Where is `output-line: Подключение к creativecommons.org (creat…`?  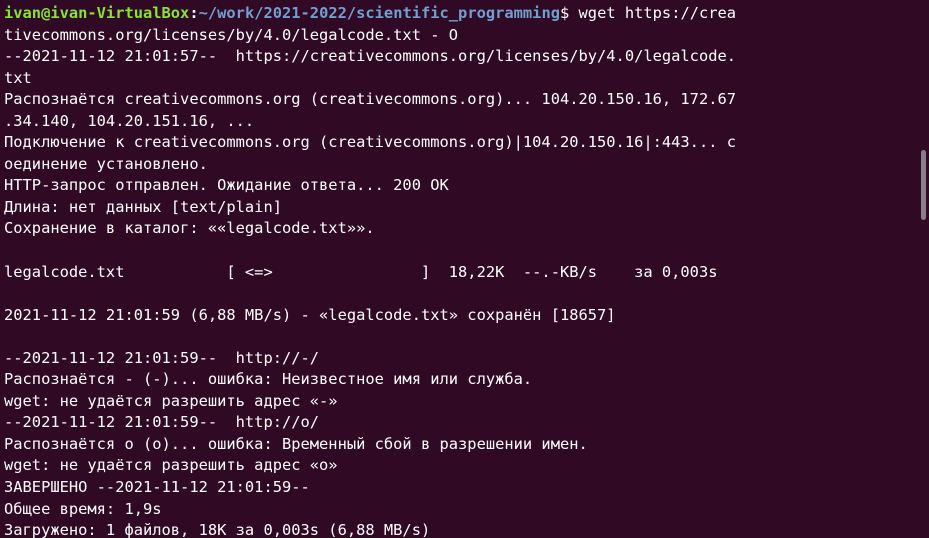
output-line: Подключение к creativecommons.org (creat… is located at coordinates (370, 142).